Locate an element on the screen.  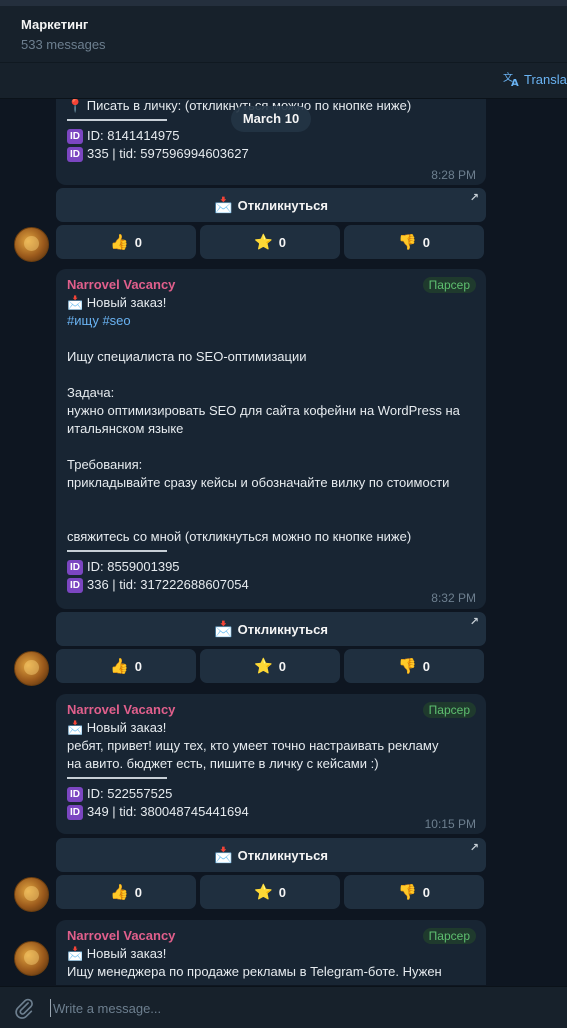
chat-member-count: 533 messages is located at coordinates (63, 44).